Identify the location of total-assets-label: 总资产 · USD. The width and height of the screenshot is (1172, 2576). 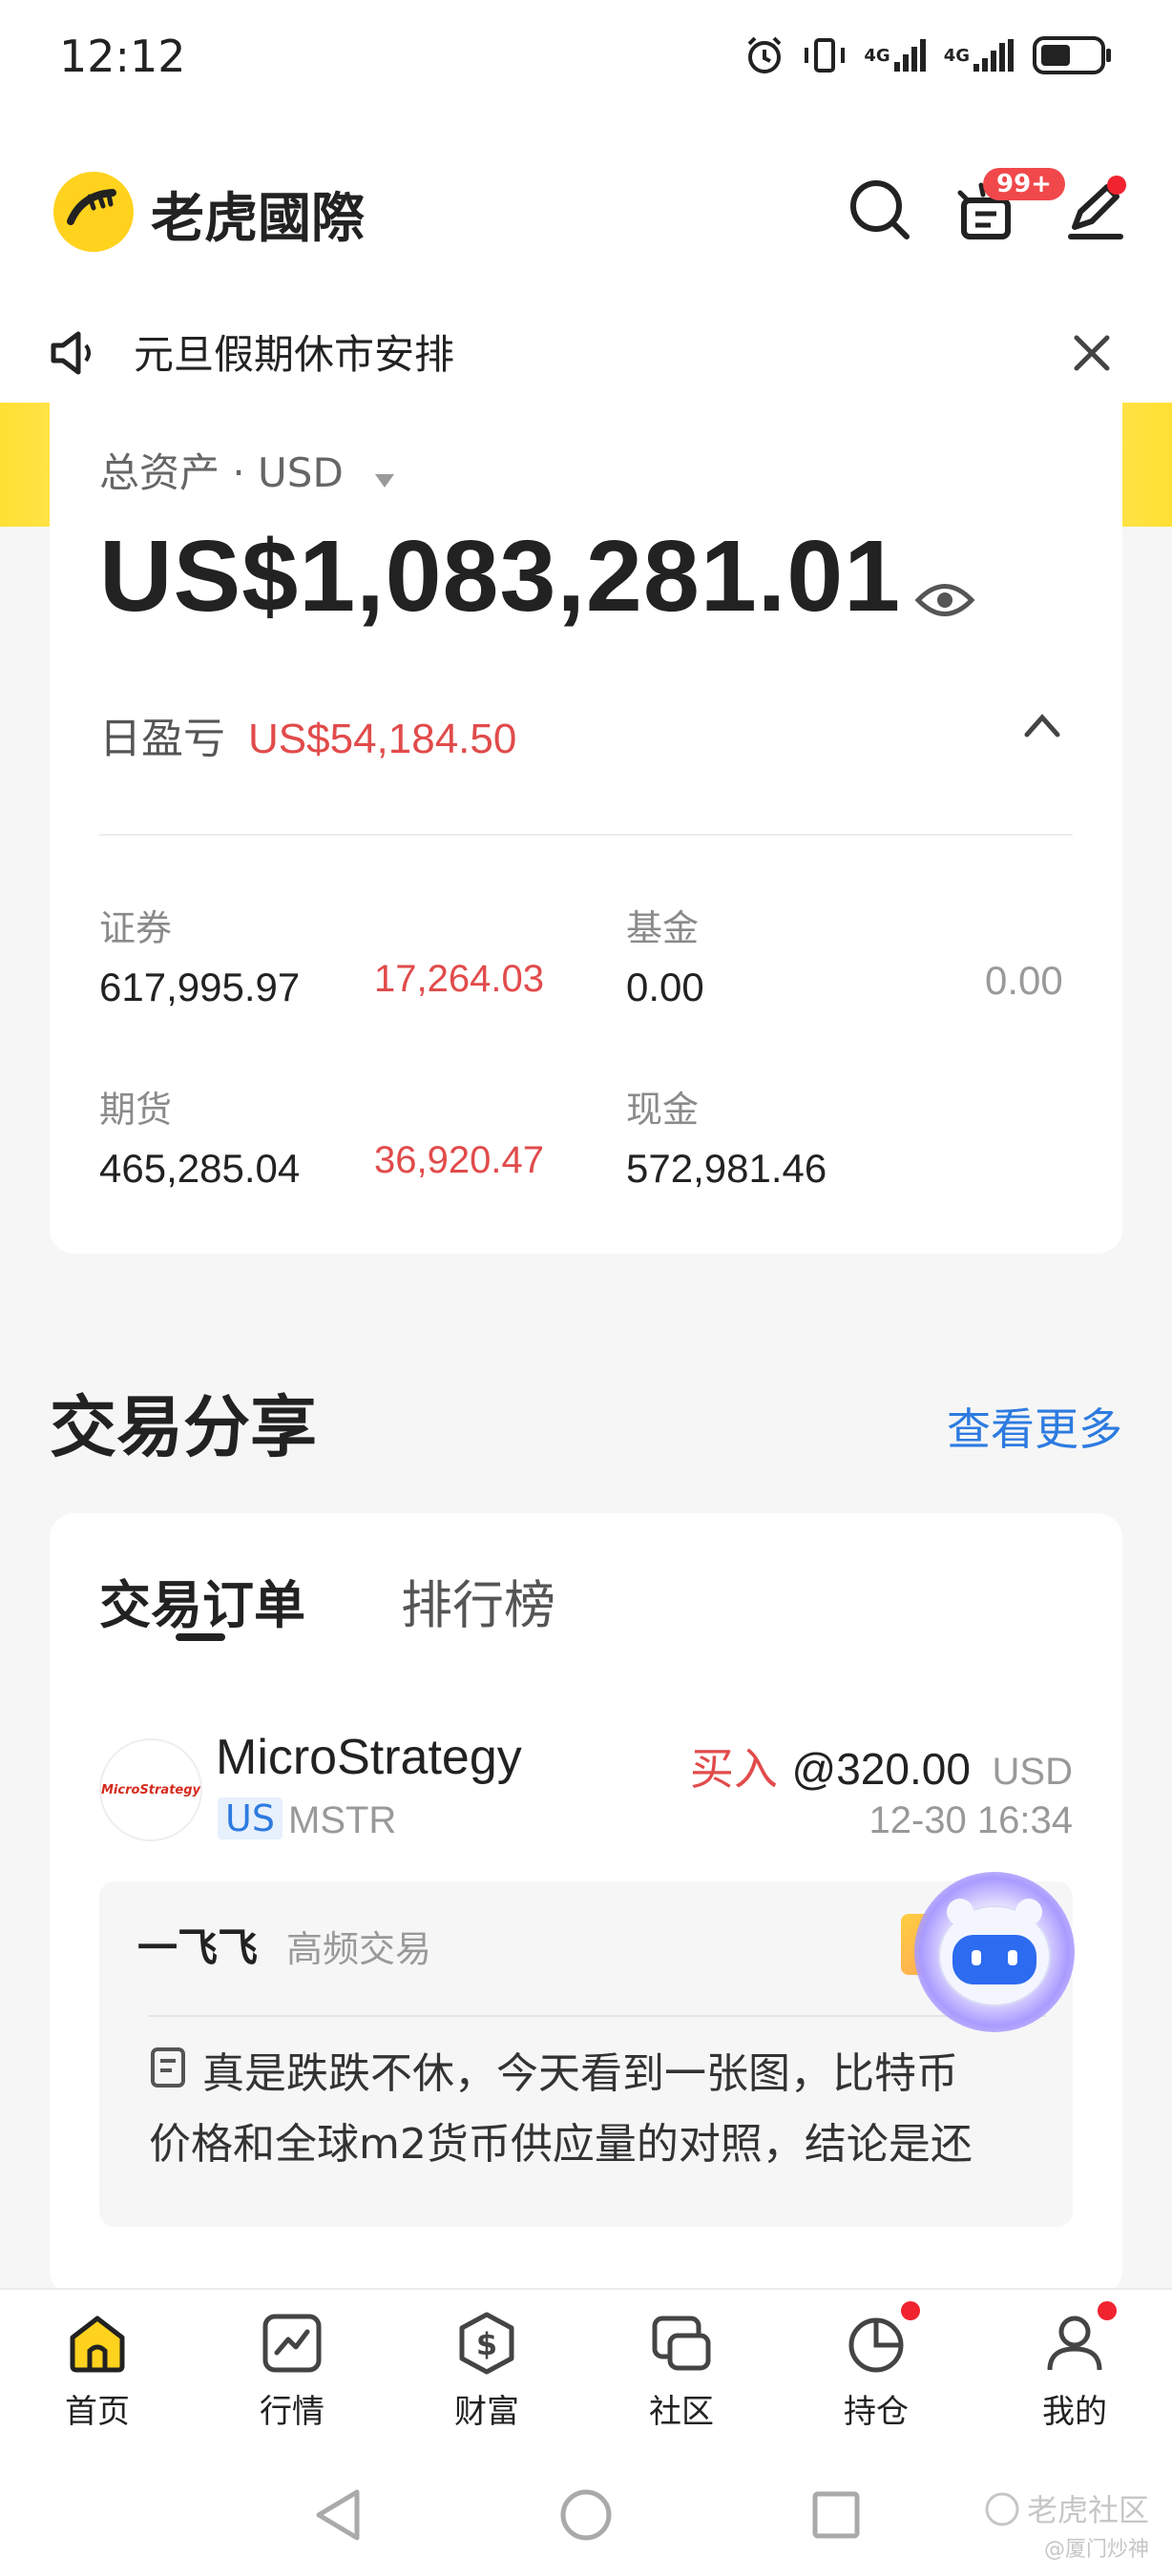
(247, 470).